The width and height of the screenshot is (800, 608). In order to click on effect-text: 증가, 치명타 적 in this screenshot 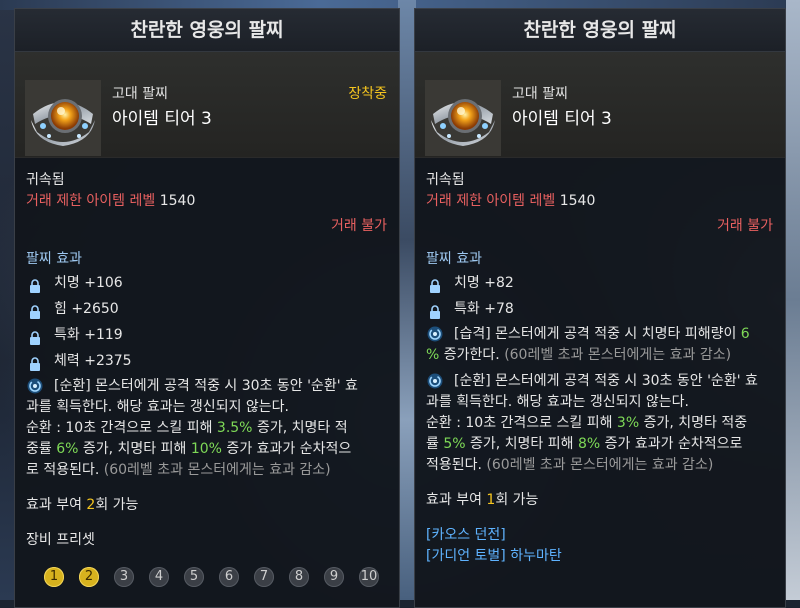, I will do `click(300, 428)`.